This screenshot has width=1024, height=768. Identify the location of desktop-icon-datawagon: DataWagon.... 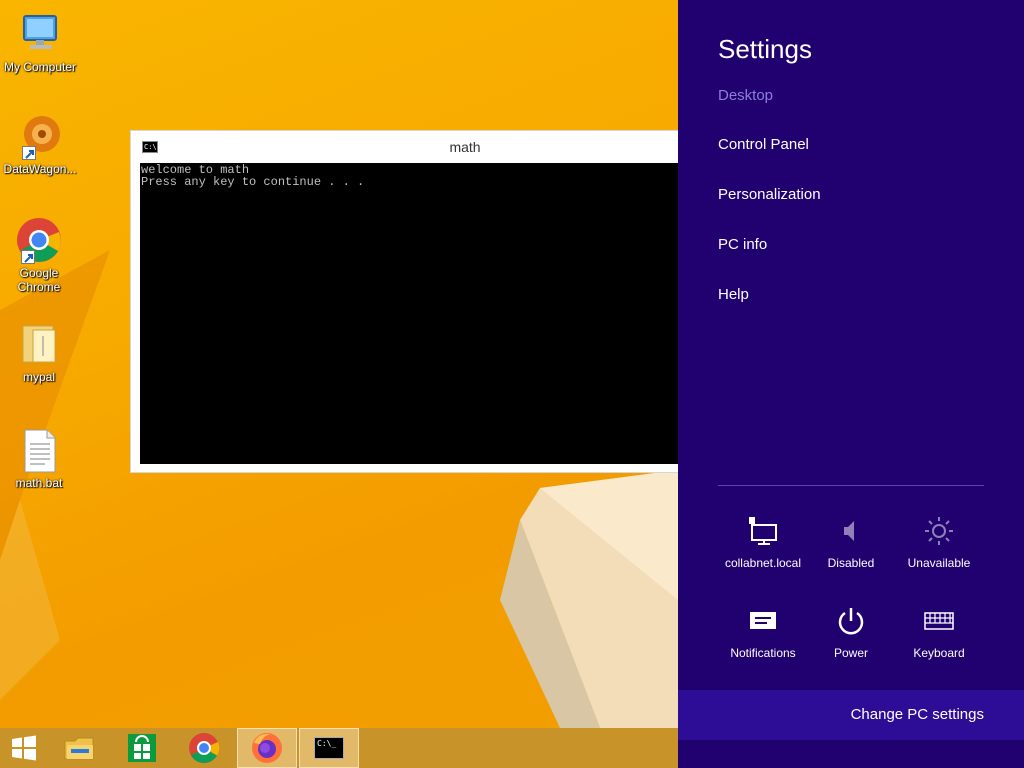
(40, 144).